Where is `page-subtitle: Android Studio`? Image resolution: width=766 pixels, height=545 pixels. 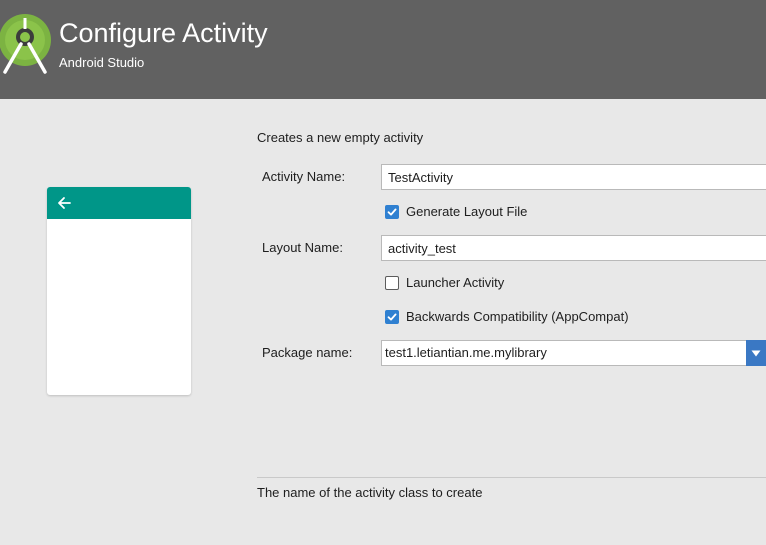 page-subtitle: Android Studio is located at coordinates (102, 62).